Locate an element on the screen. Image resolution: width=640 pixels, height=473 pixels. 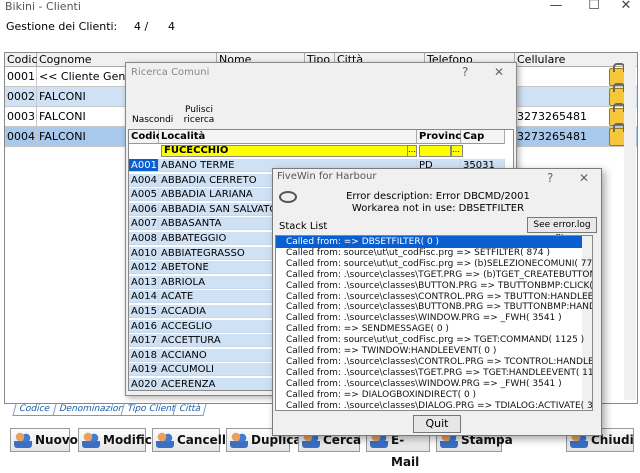
cell-codice: A006 is located at coordinates (144, 209).